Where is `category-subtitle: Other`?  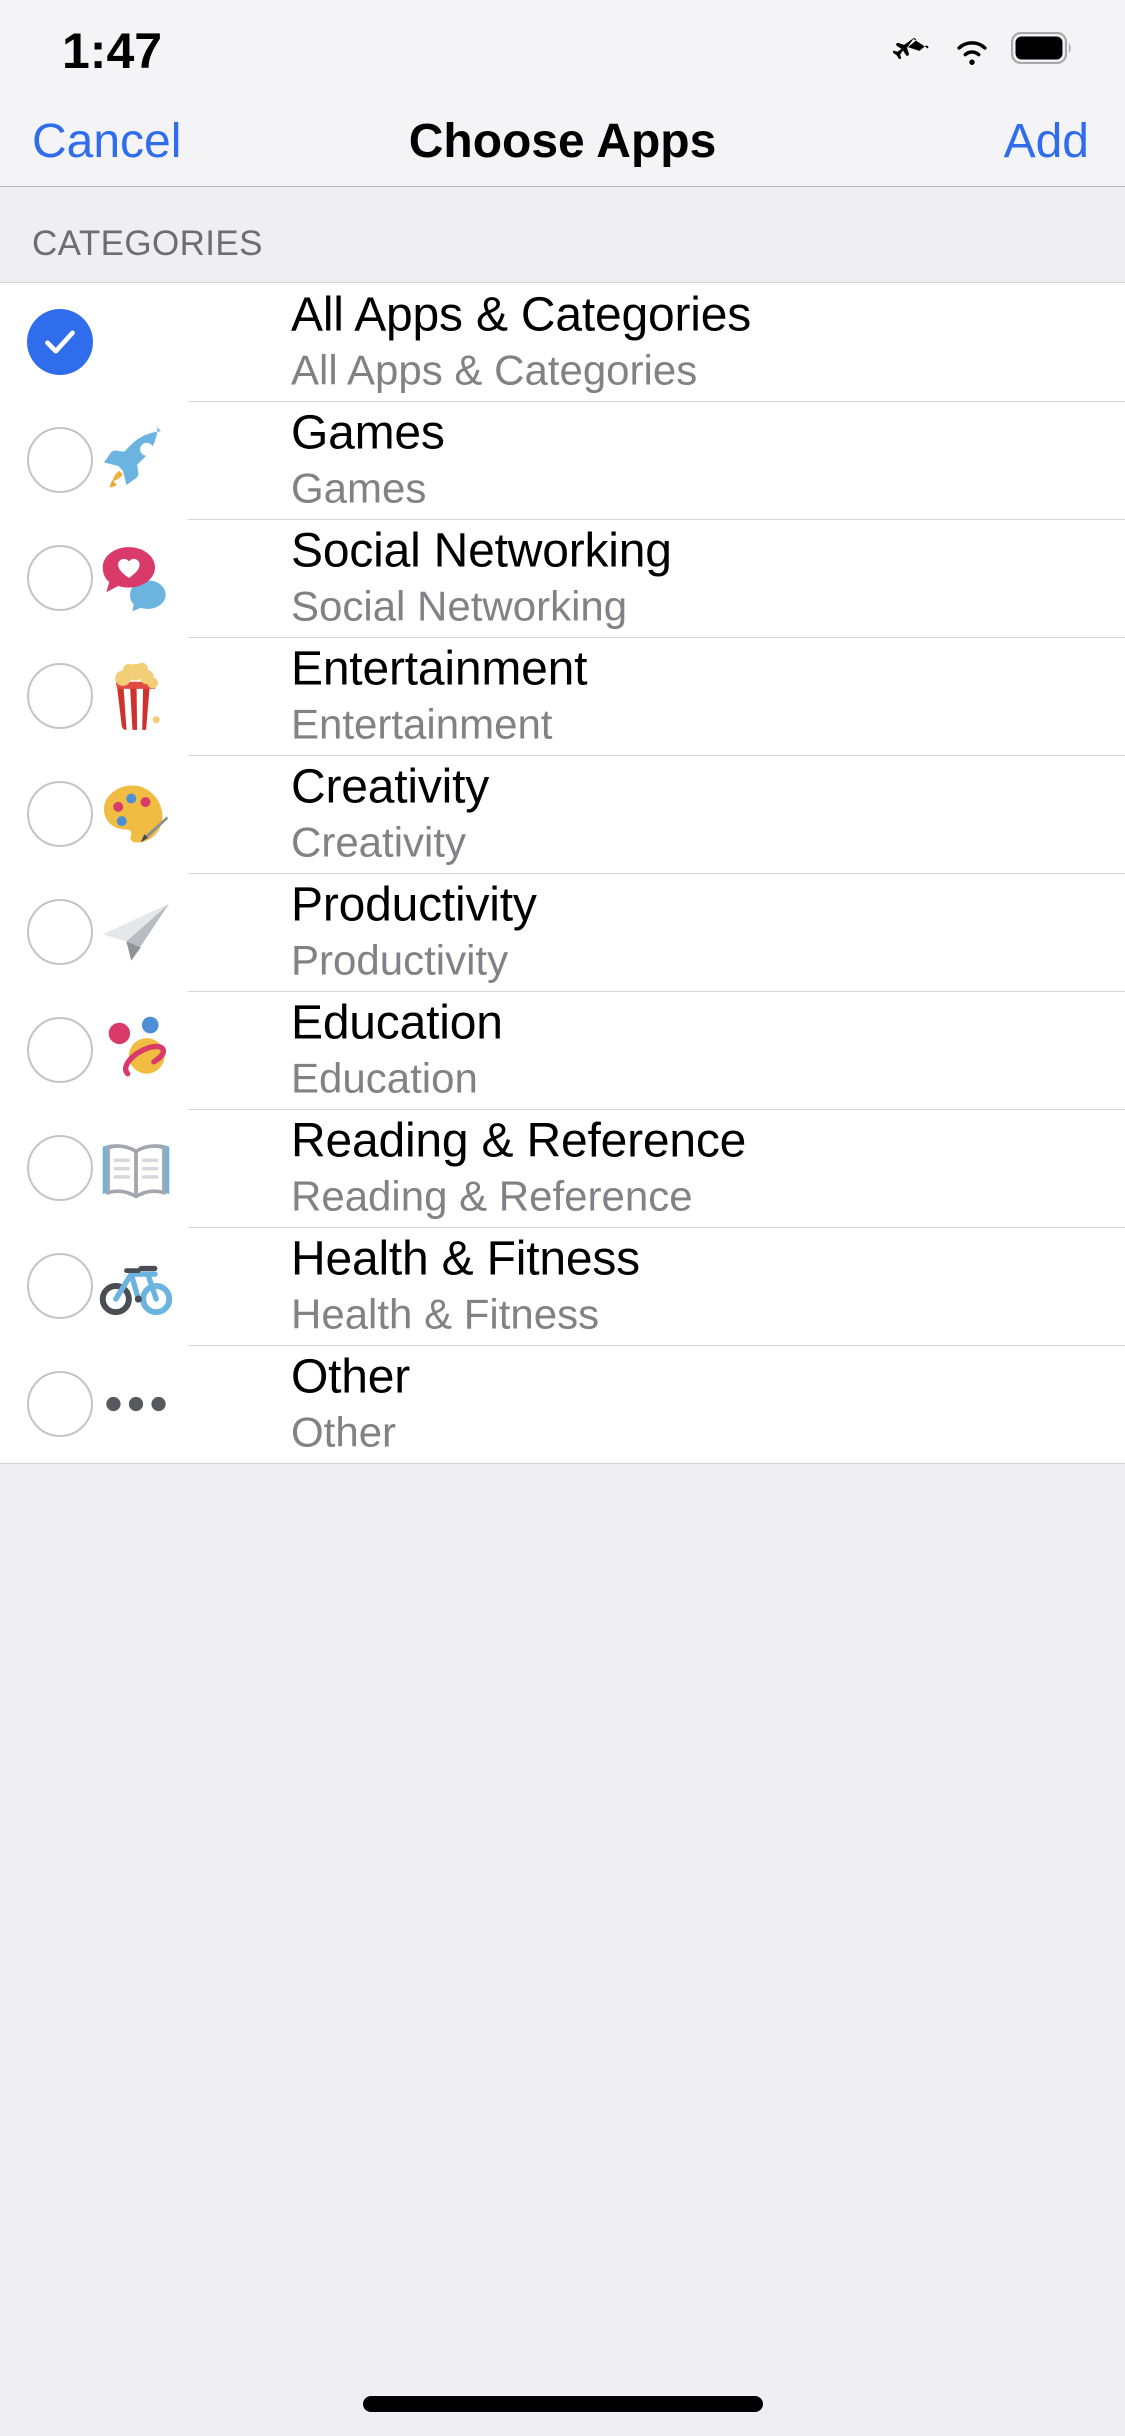
category-subtitle: Other is located at coordinates (344, 1432).